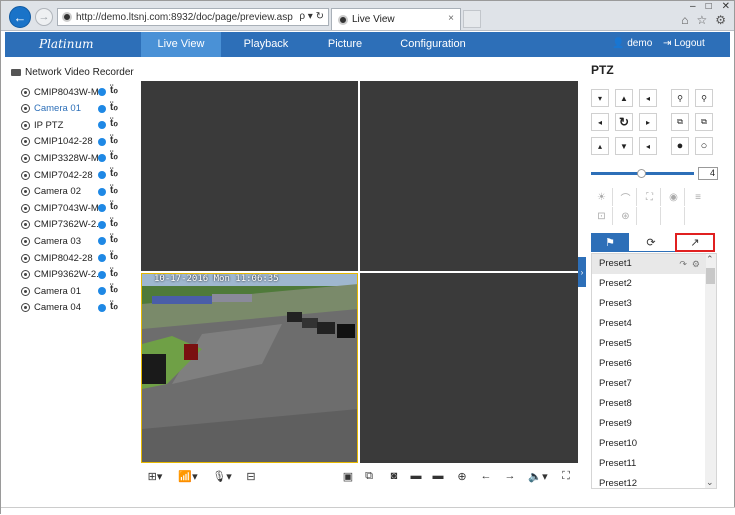  What do you see at coordinates (416, 476) in the screenshot?
I see `record-icon: ▬` at bounding box center [416, 476].